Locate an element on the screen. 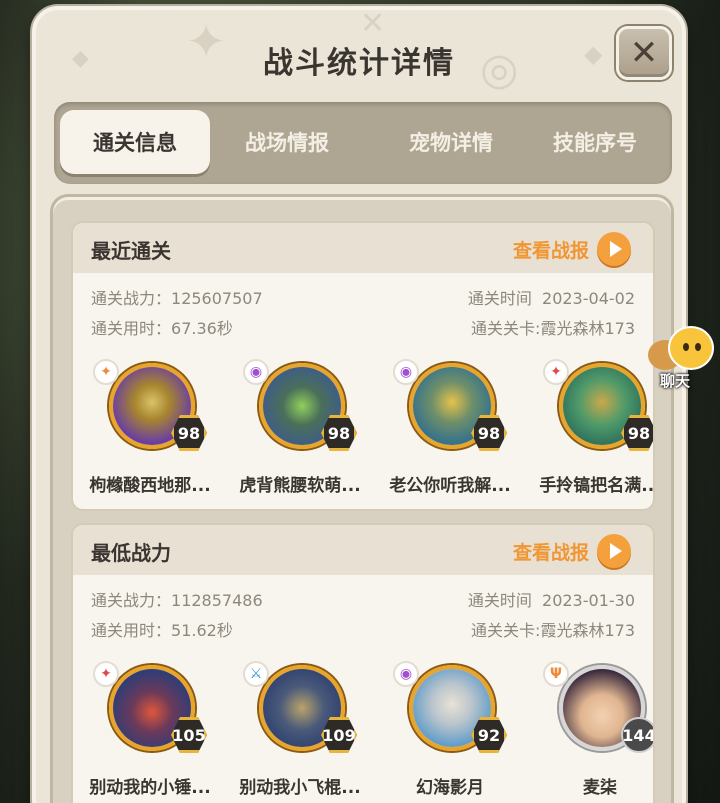  clear-time: 通关时间 2023-04-02 is located at coordinates (551, 297).